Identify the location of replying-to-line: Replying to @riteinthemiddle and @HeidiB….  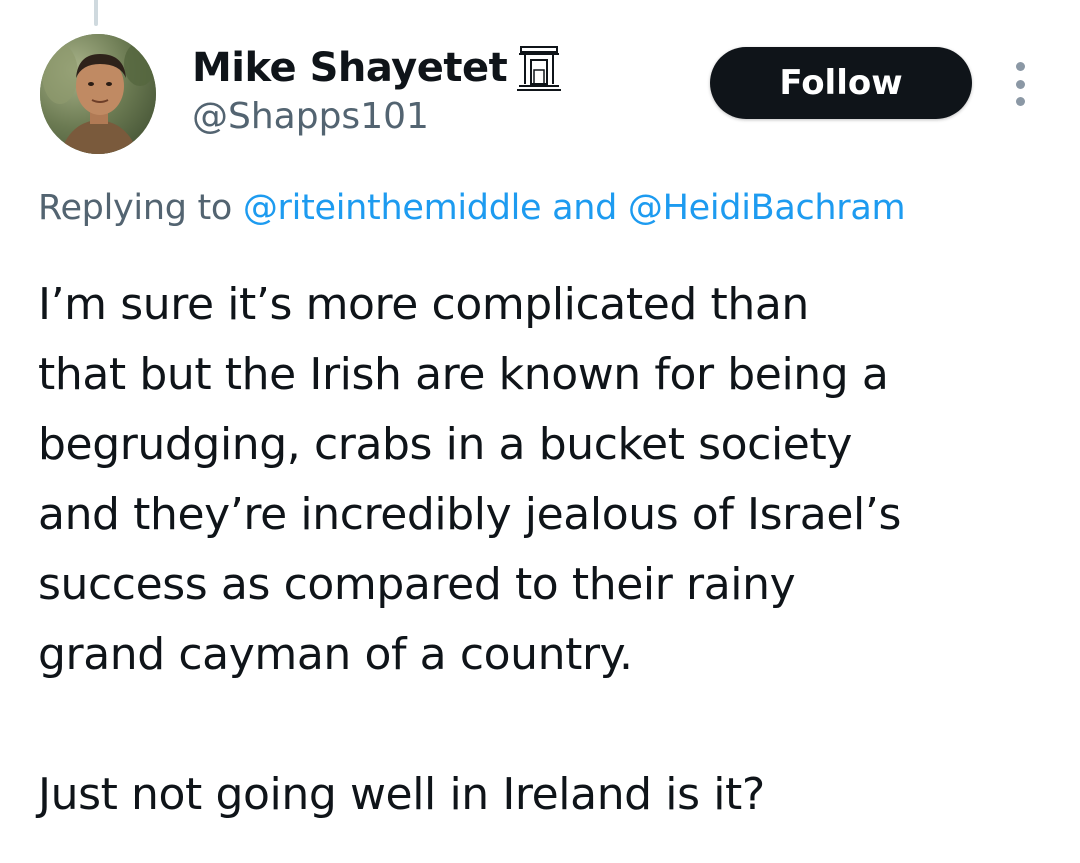
(472, 208).